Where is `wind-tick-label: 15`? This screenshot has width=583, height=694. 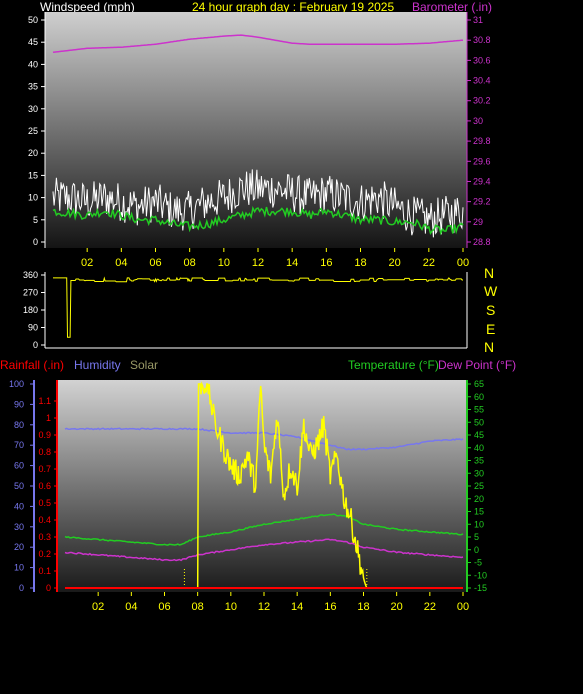
wind-tick-label: 15 is located at coordinates (33, 175).